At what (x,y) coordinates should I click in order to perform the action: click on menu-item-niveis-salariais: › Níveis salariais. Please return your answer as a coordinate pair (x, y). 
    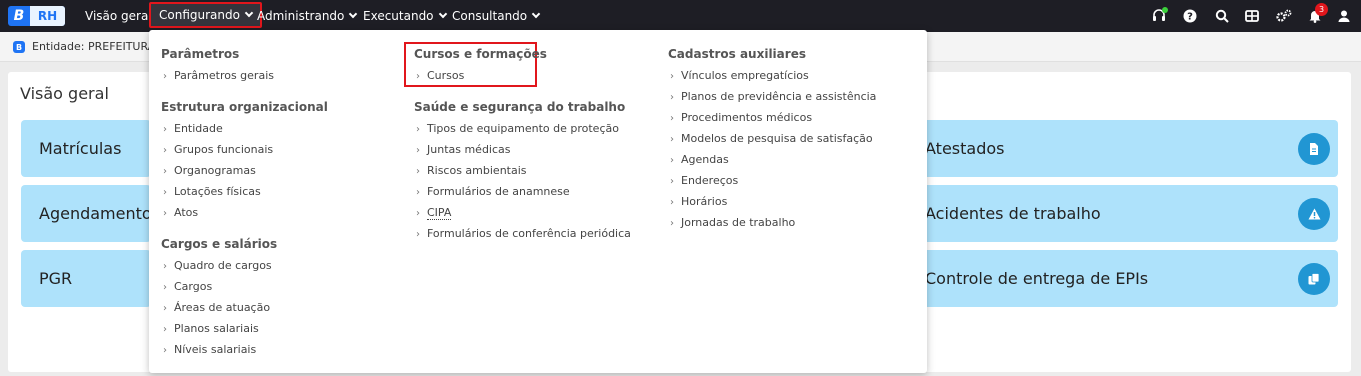
    Looking at the image, I should click on (209, 349).